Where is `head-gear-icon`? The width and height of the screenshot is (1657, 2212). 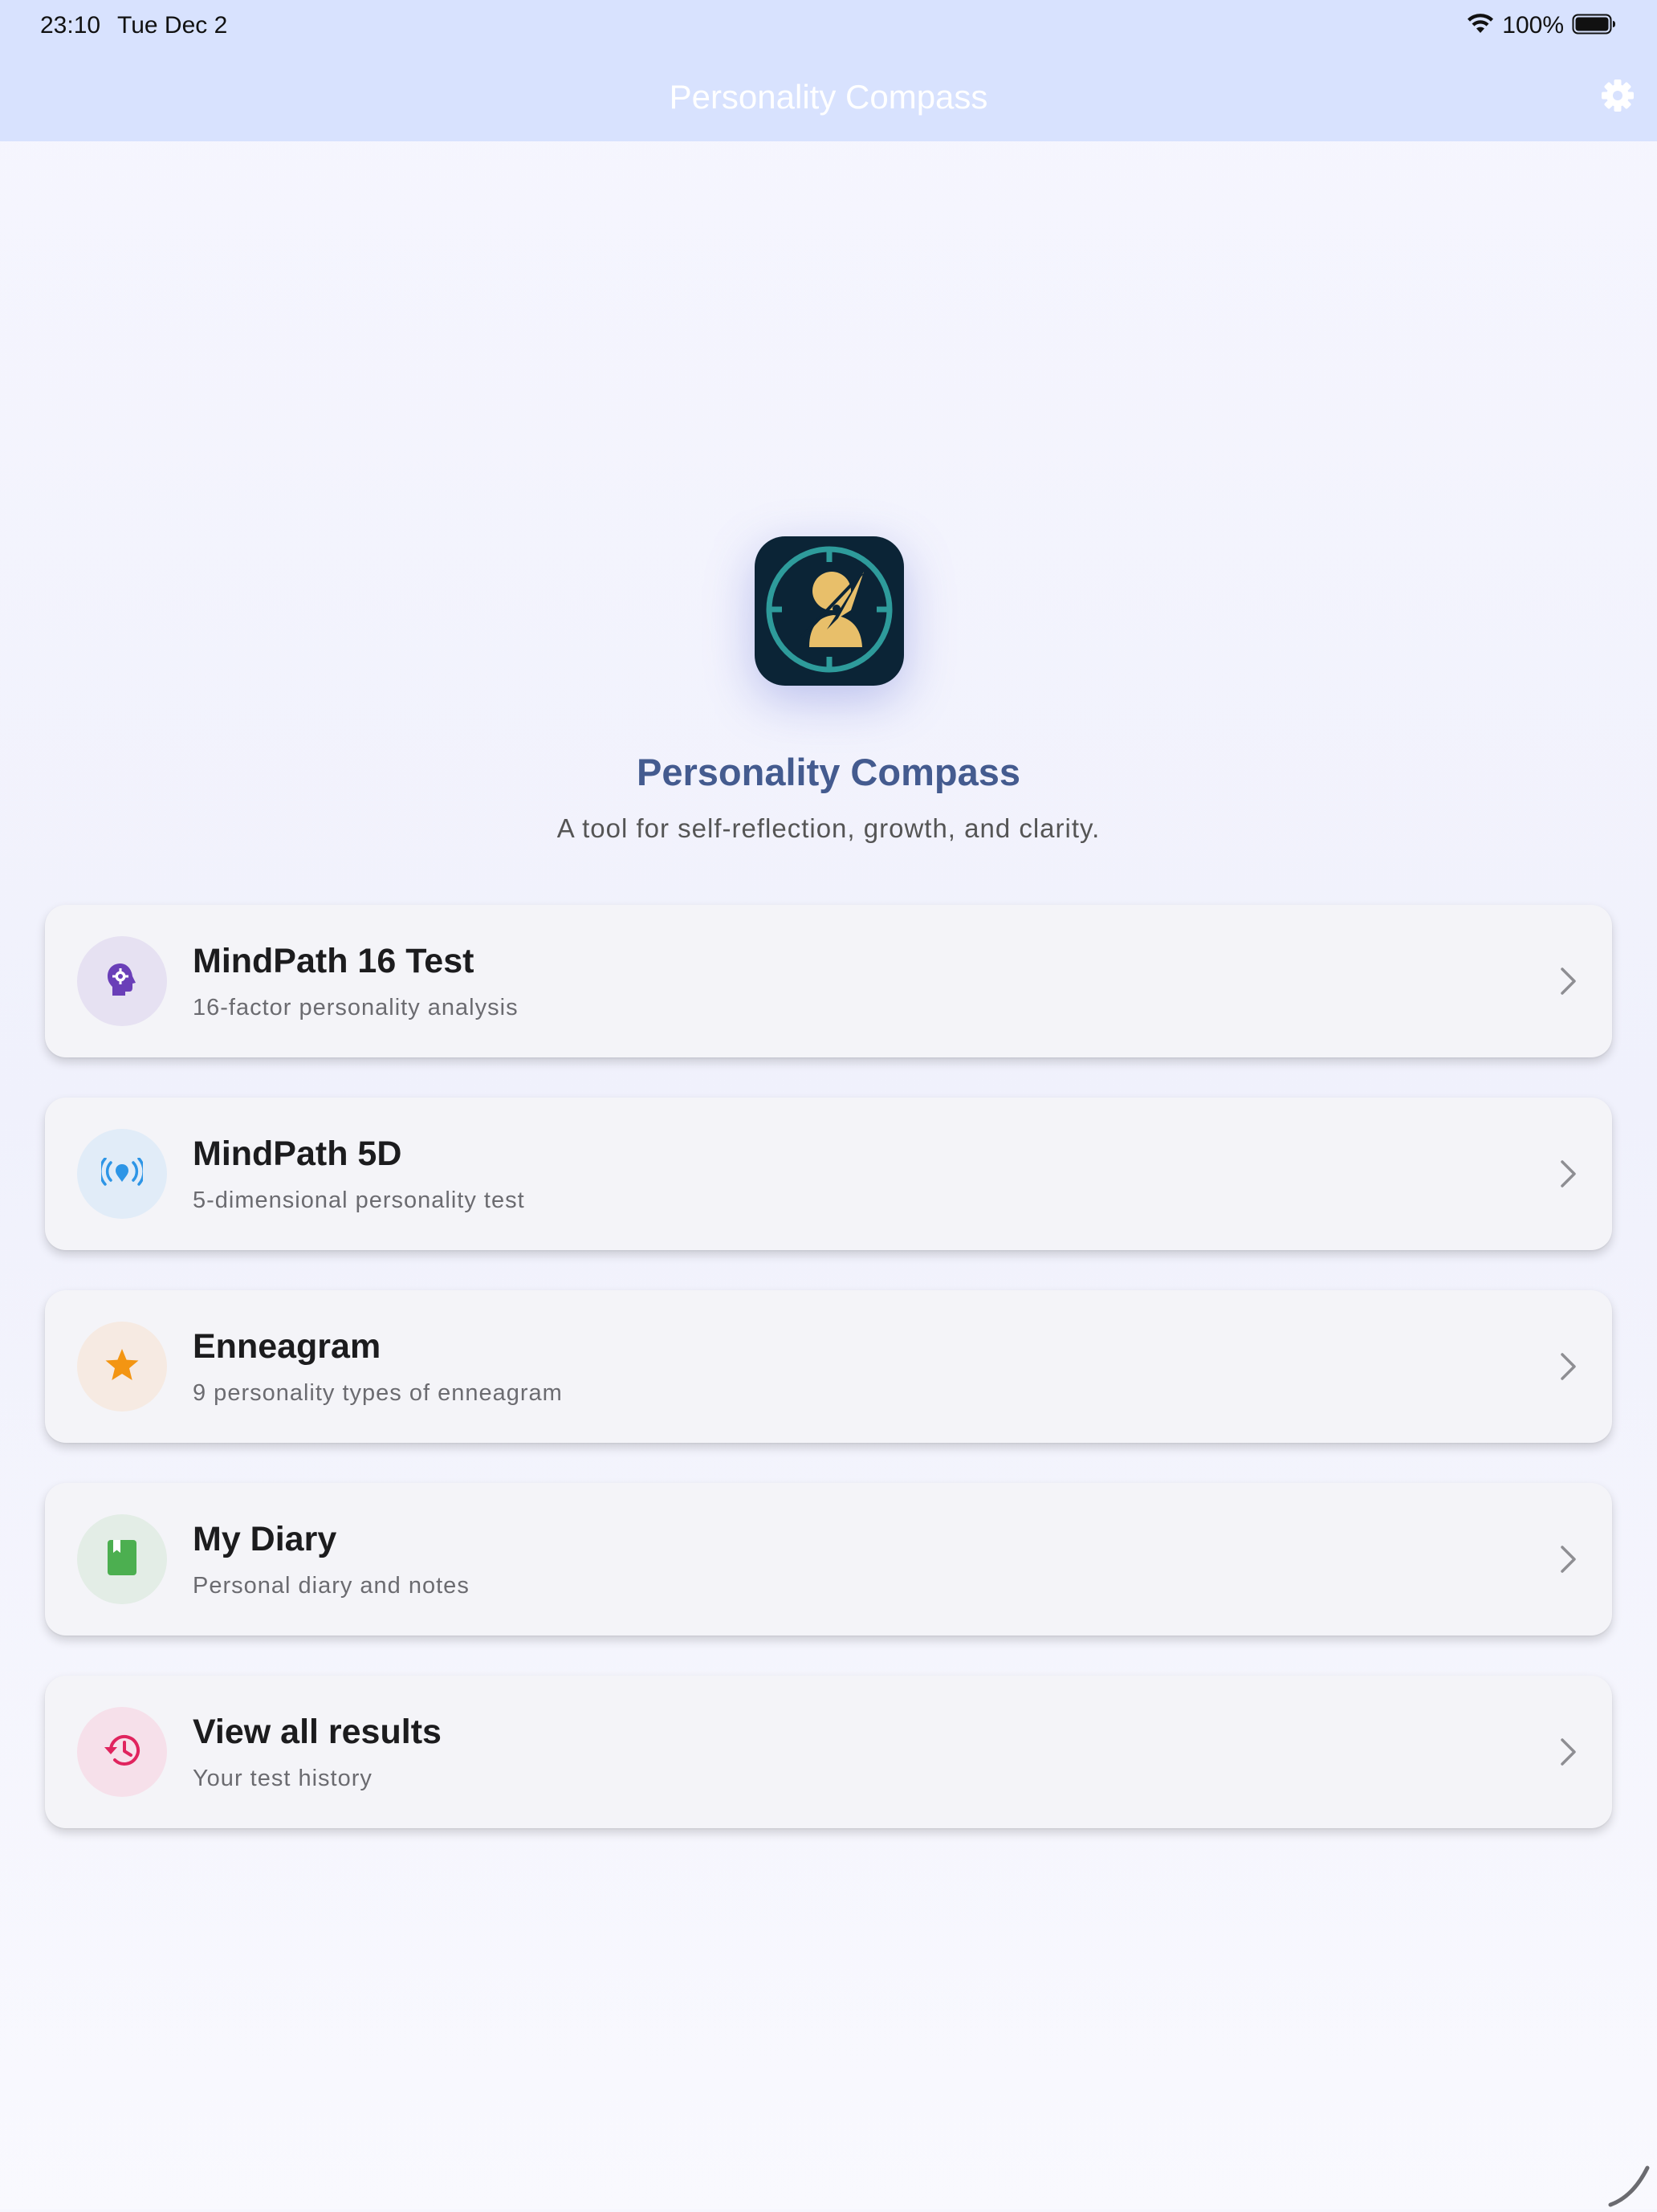
head-gear-icon is located at coordinates (122, 982).